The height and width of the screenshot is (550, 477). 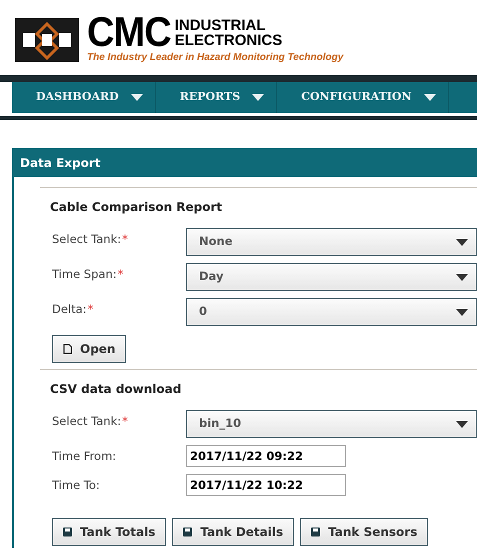 What do you see at coordinates (233, 532) in the screenshot?
I see `action-button: Tank Details` at bounding box center [233, 532].